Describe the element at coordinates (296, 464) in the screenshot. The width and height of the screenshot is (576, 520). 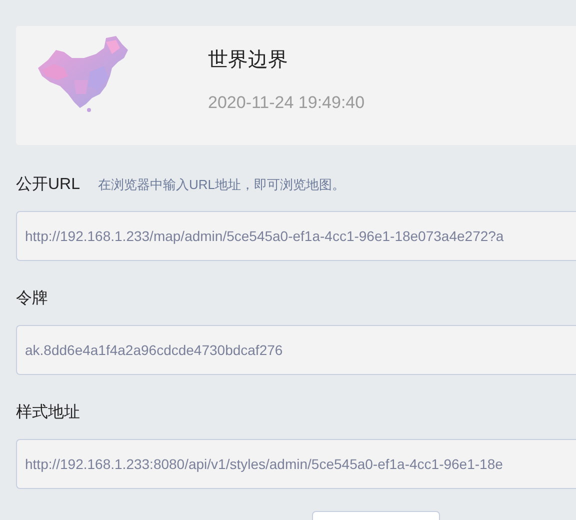
I see `text-field: http://192.168.1.233:8080/api/v1/styles/admin/5ce545a0-ef1a-4cc1-96e1-18e` at that location.